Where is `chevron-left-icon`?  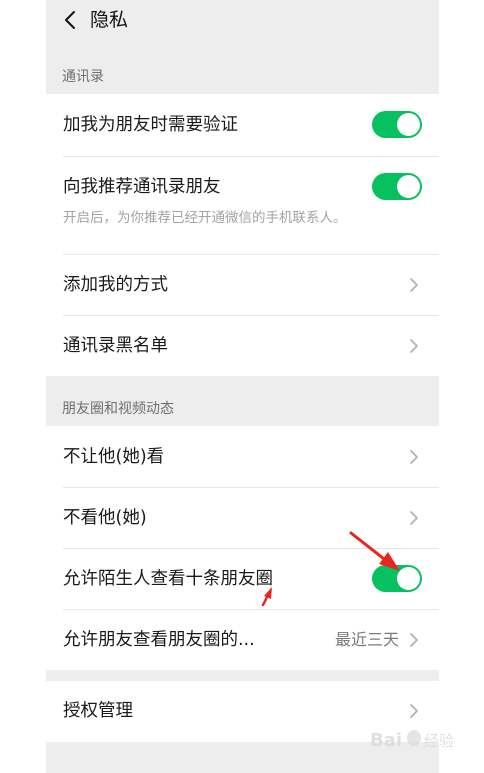 chevron-left-icon is located at coordinates (70, 20).